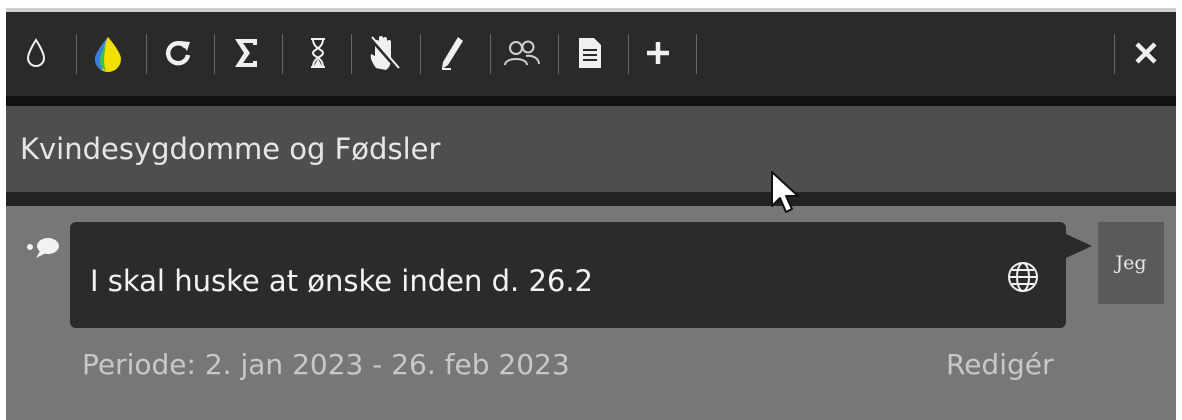  Describe the element at coordinates (178, 53) in the screenshot. I see `refresh-icon` at that location.